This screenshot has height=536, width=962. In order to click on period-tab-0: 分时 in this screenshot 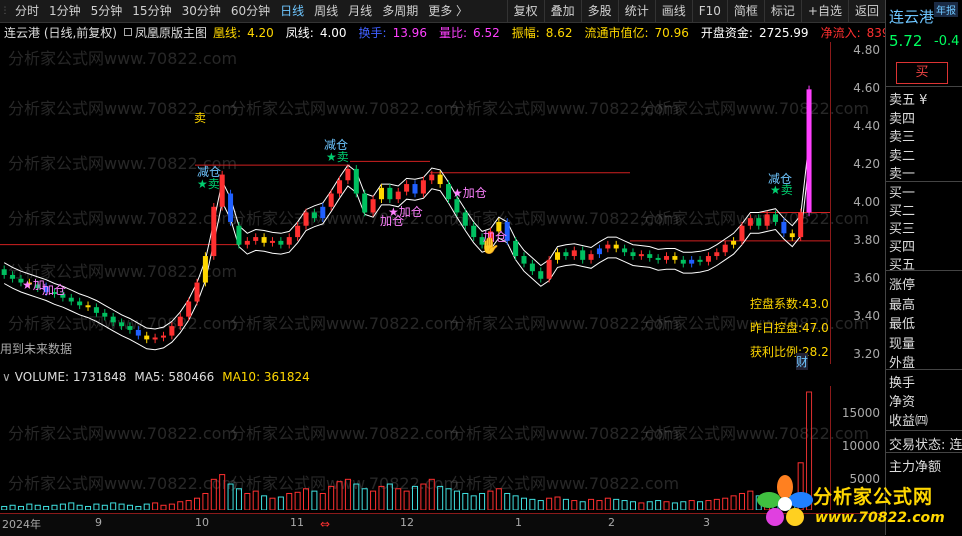, I will do `click(27, 11)`.